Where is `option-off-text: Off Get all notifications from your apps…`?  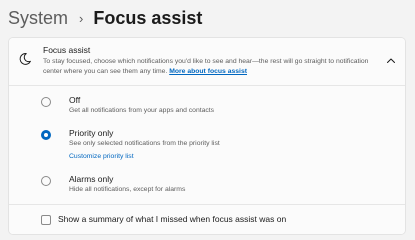 option-off-text: Off Get all notifications from your apps… is located at coordinates (219, 105).